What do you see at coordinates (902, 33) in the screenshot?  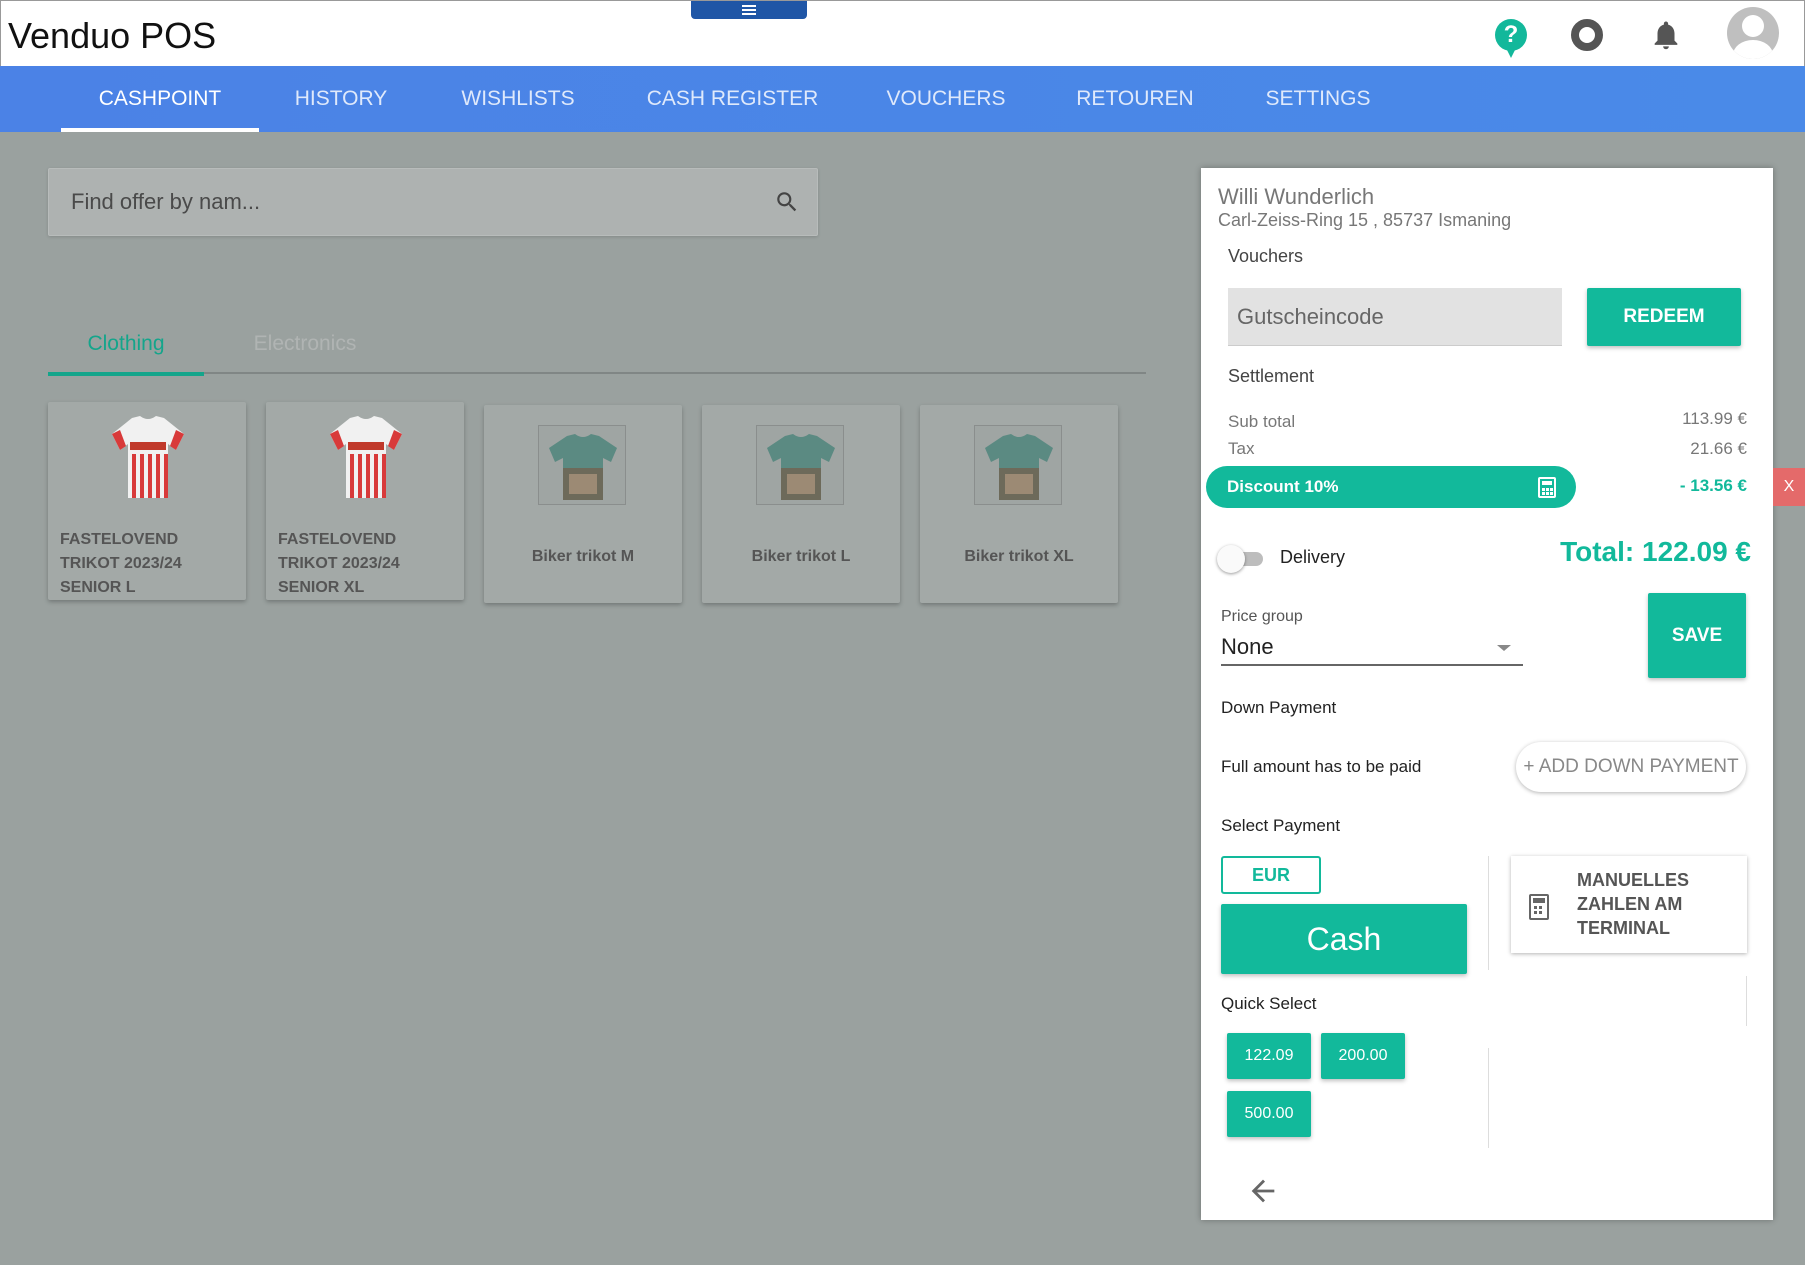 I see `top-header: Venduo POS ?` at bounding box center [902, 33].